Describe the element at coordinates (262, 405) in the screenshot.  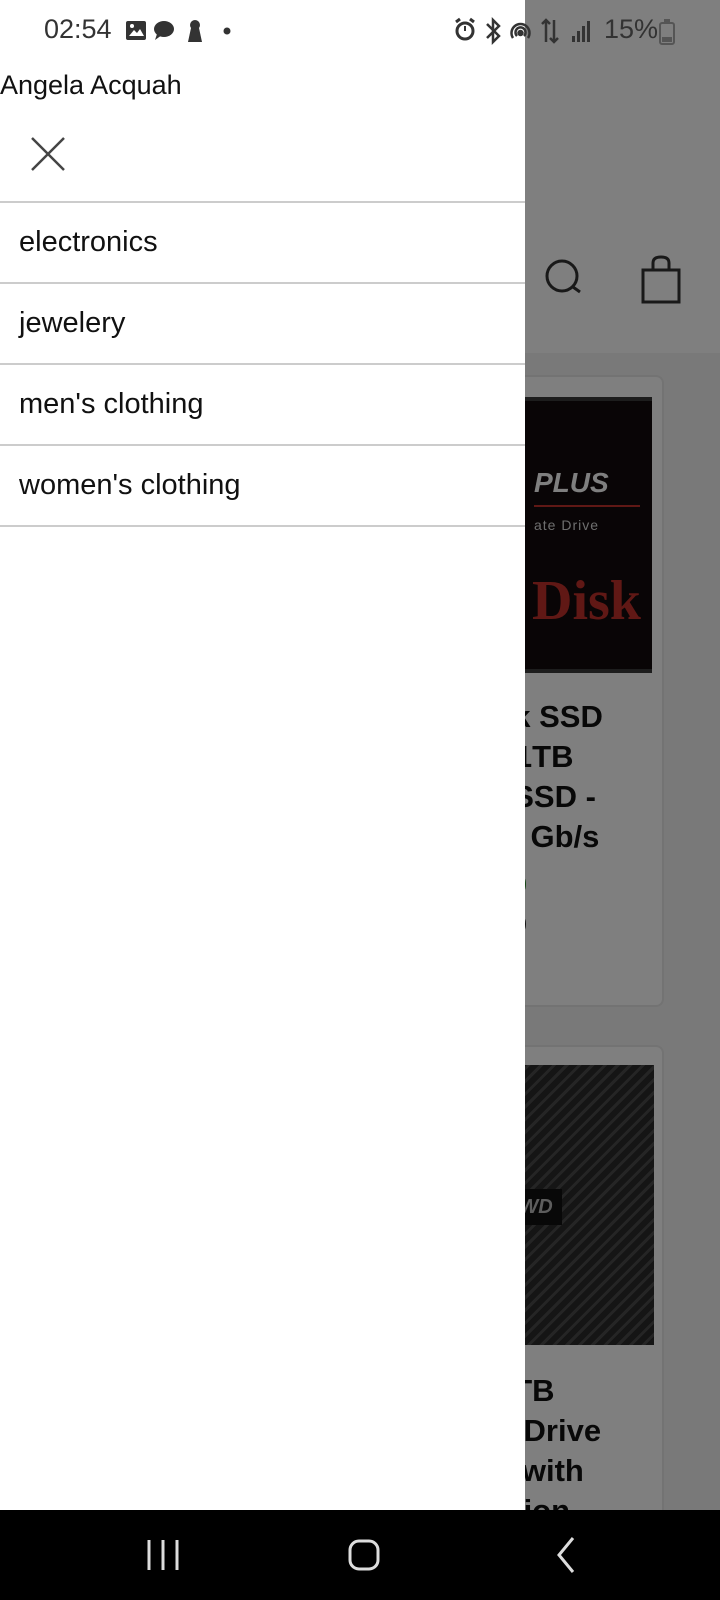
I see `category-item-mens-clothing: men's clothing` at that location.